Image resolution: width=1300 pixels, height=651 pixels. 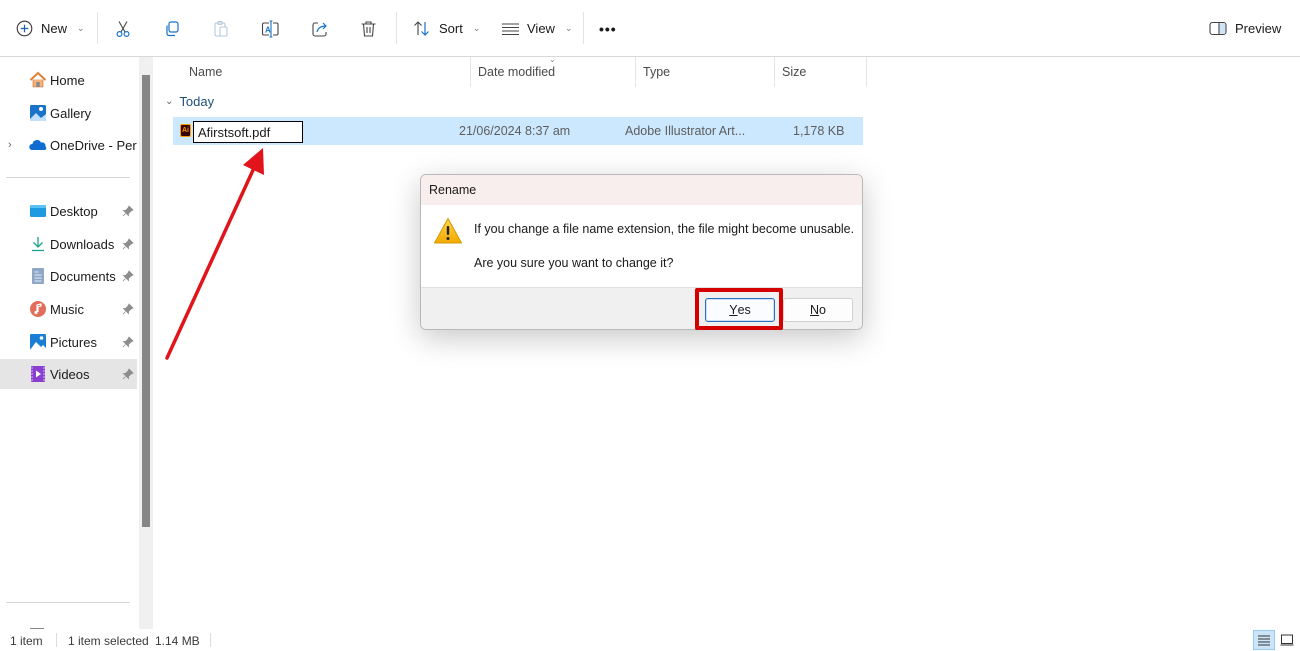 I want to click on delete-button, so click(x=368, y=28).